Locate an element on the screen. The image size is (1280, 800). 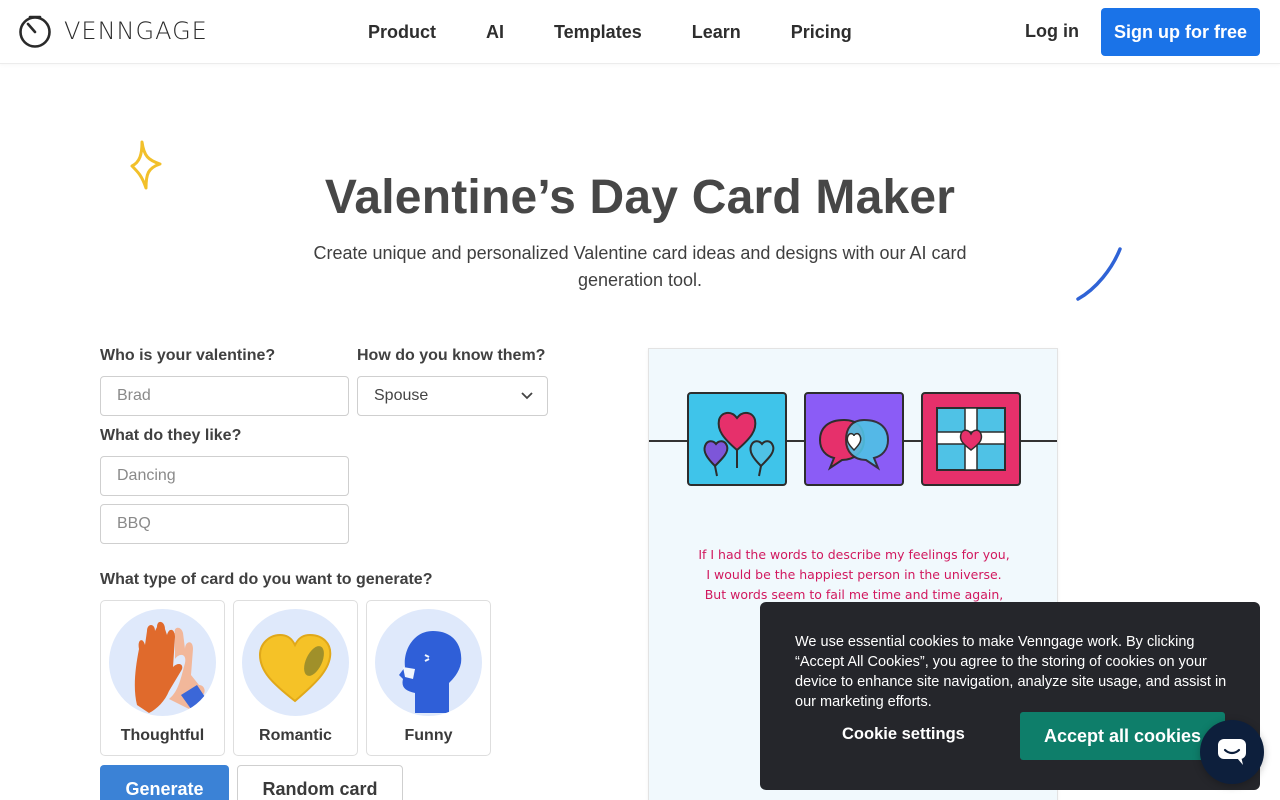
chat-widget-button is located at coordinates (1232, 752).